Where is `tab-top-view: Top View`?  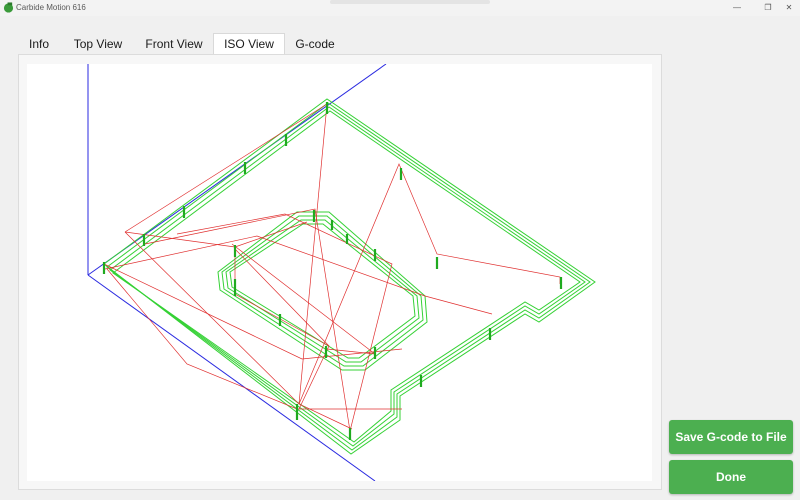 tab-top-view: Top View is located at coordinates (98, 44).